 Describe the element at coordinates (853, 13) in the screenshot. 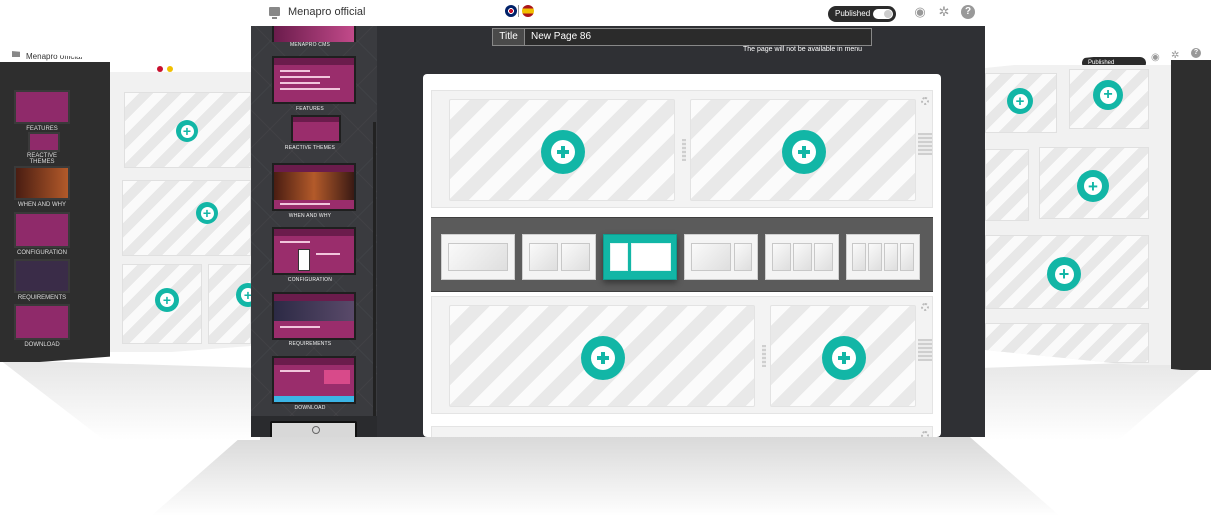

I see `published-label: Published` at that location.